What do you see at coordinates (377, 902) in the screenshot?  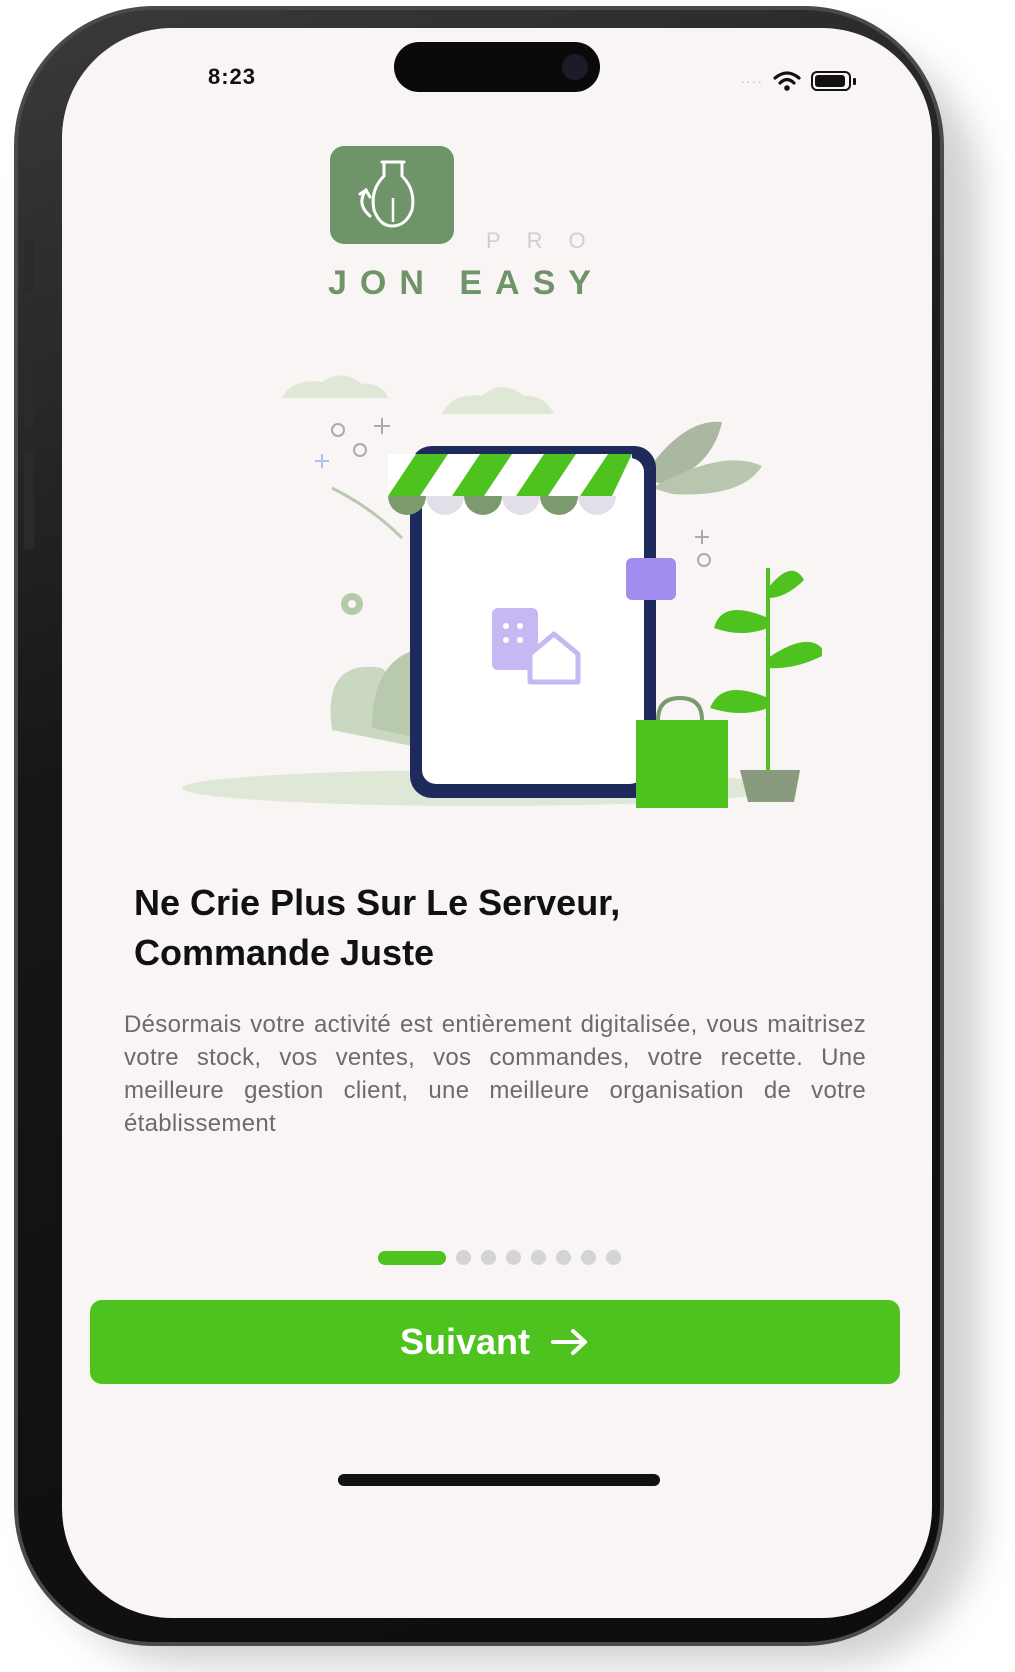 I see `headline-line-1: Ne Crie Plus Sur Le Serveur,` at bounding box center [377, 902].